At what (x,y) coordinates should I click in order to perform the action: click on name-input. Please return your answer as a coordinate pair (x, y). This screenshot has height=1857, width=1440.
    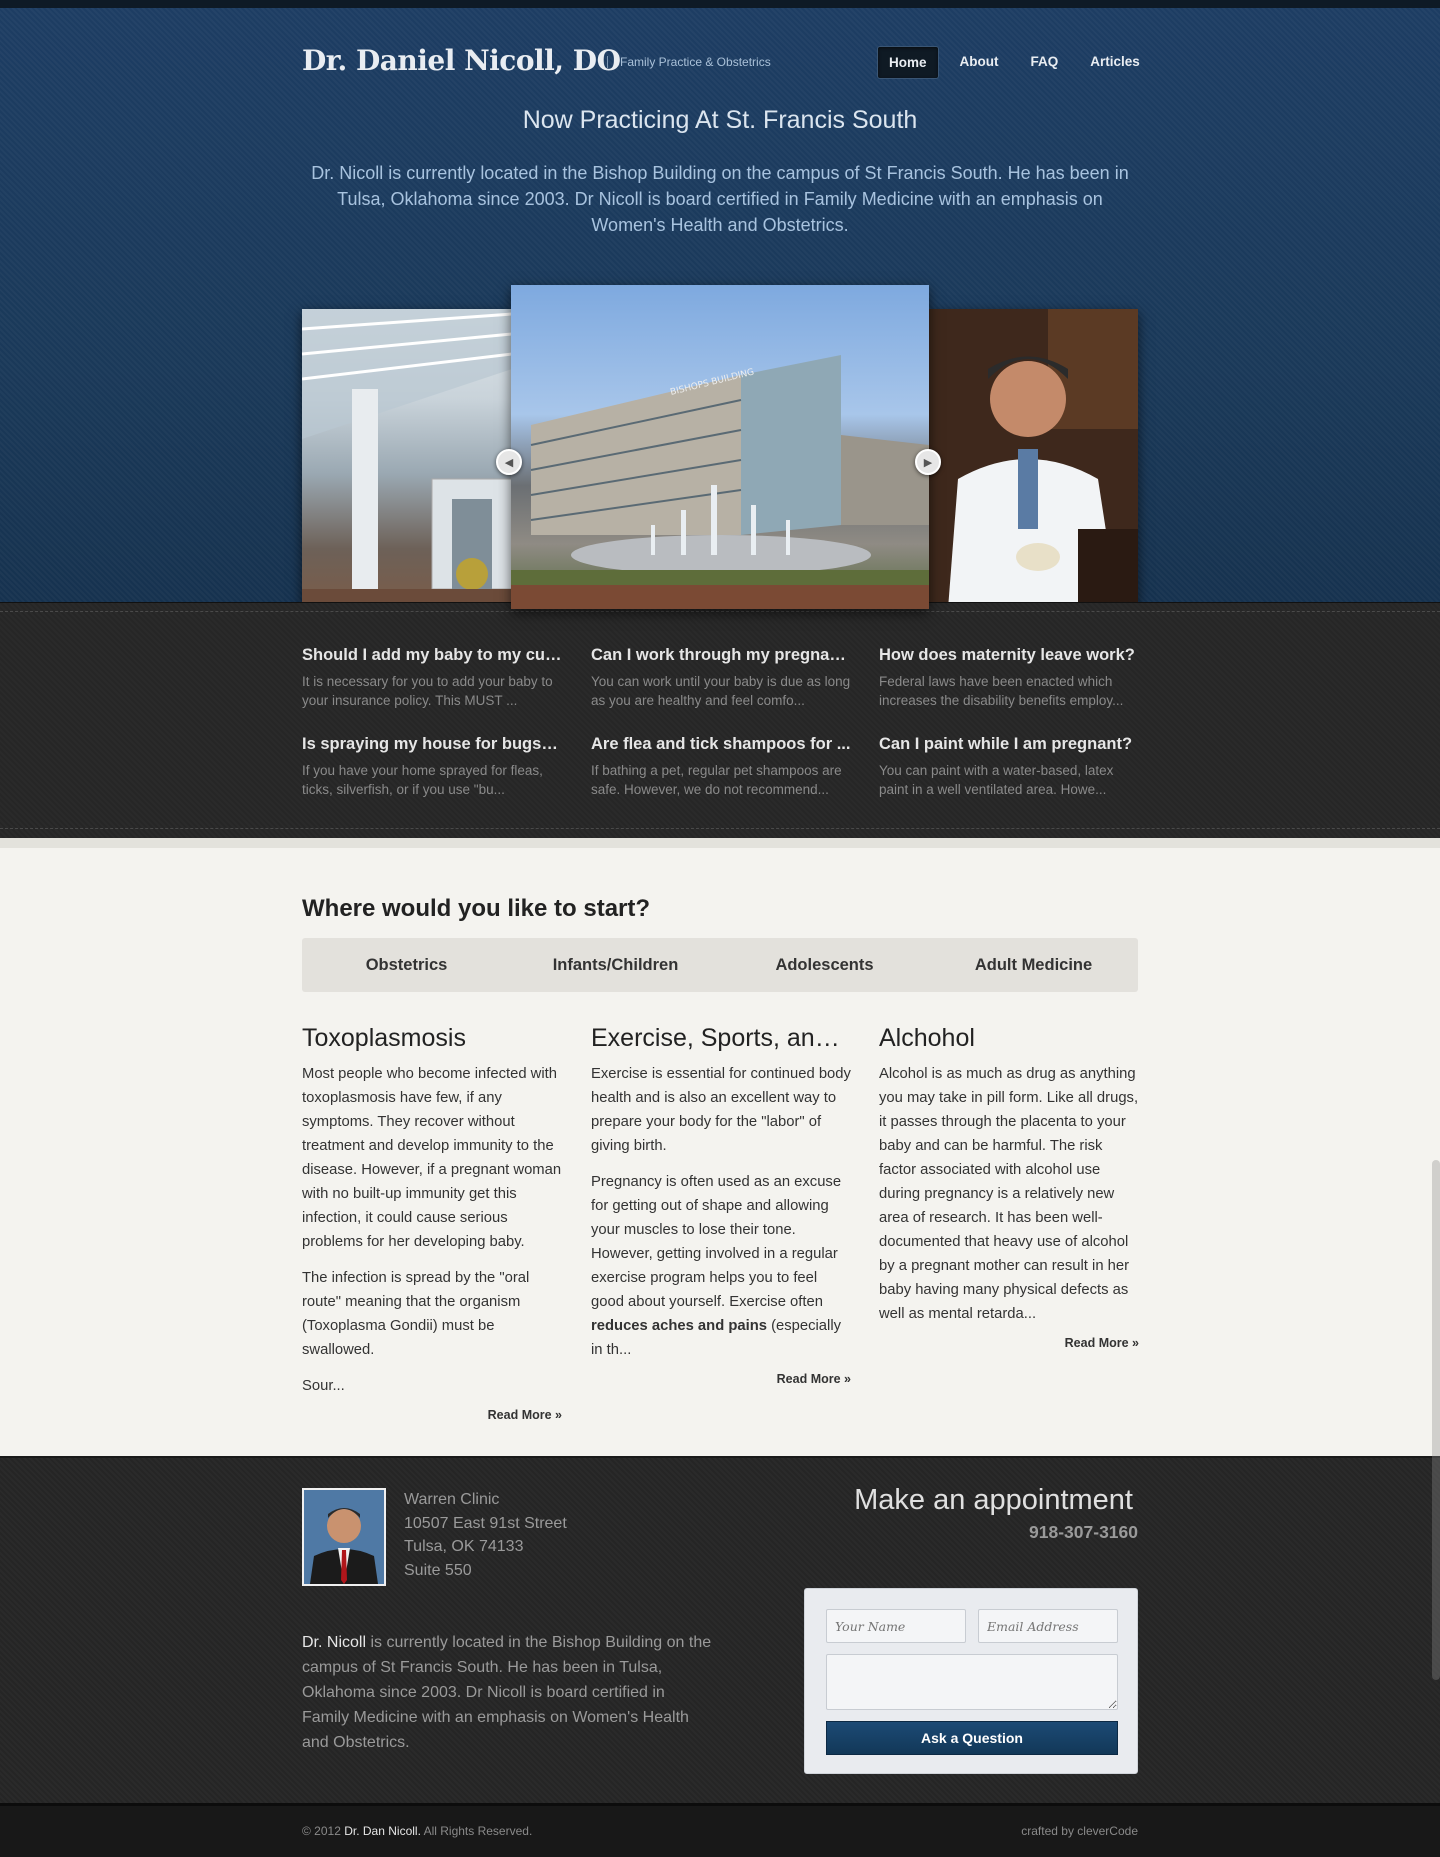
    Looking at the image, I should click on (896, 1626).